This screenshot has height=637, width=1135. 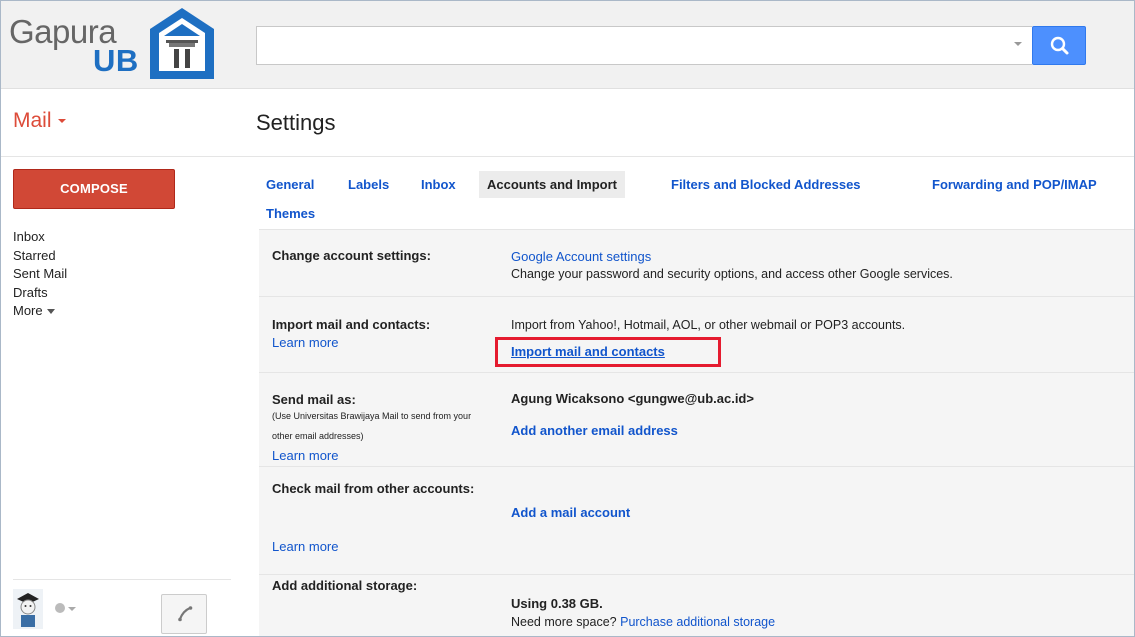 I want to click on tab-accounts-and-import: Accounts and Import, so click(x=552, y=184).